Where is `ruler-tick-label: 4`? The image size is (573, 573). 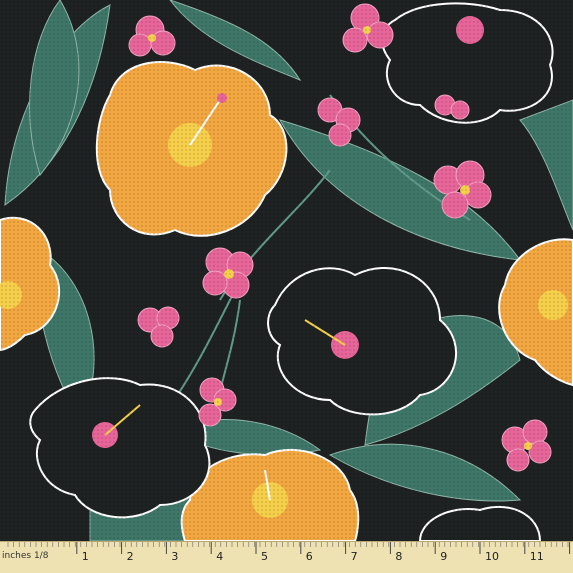 ruler-tick-label: 4 is located at coordinates (220, 556).